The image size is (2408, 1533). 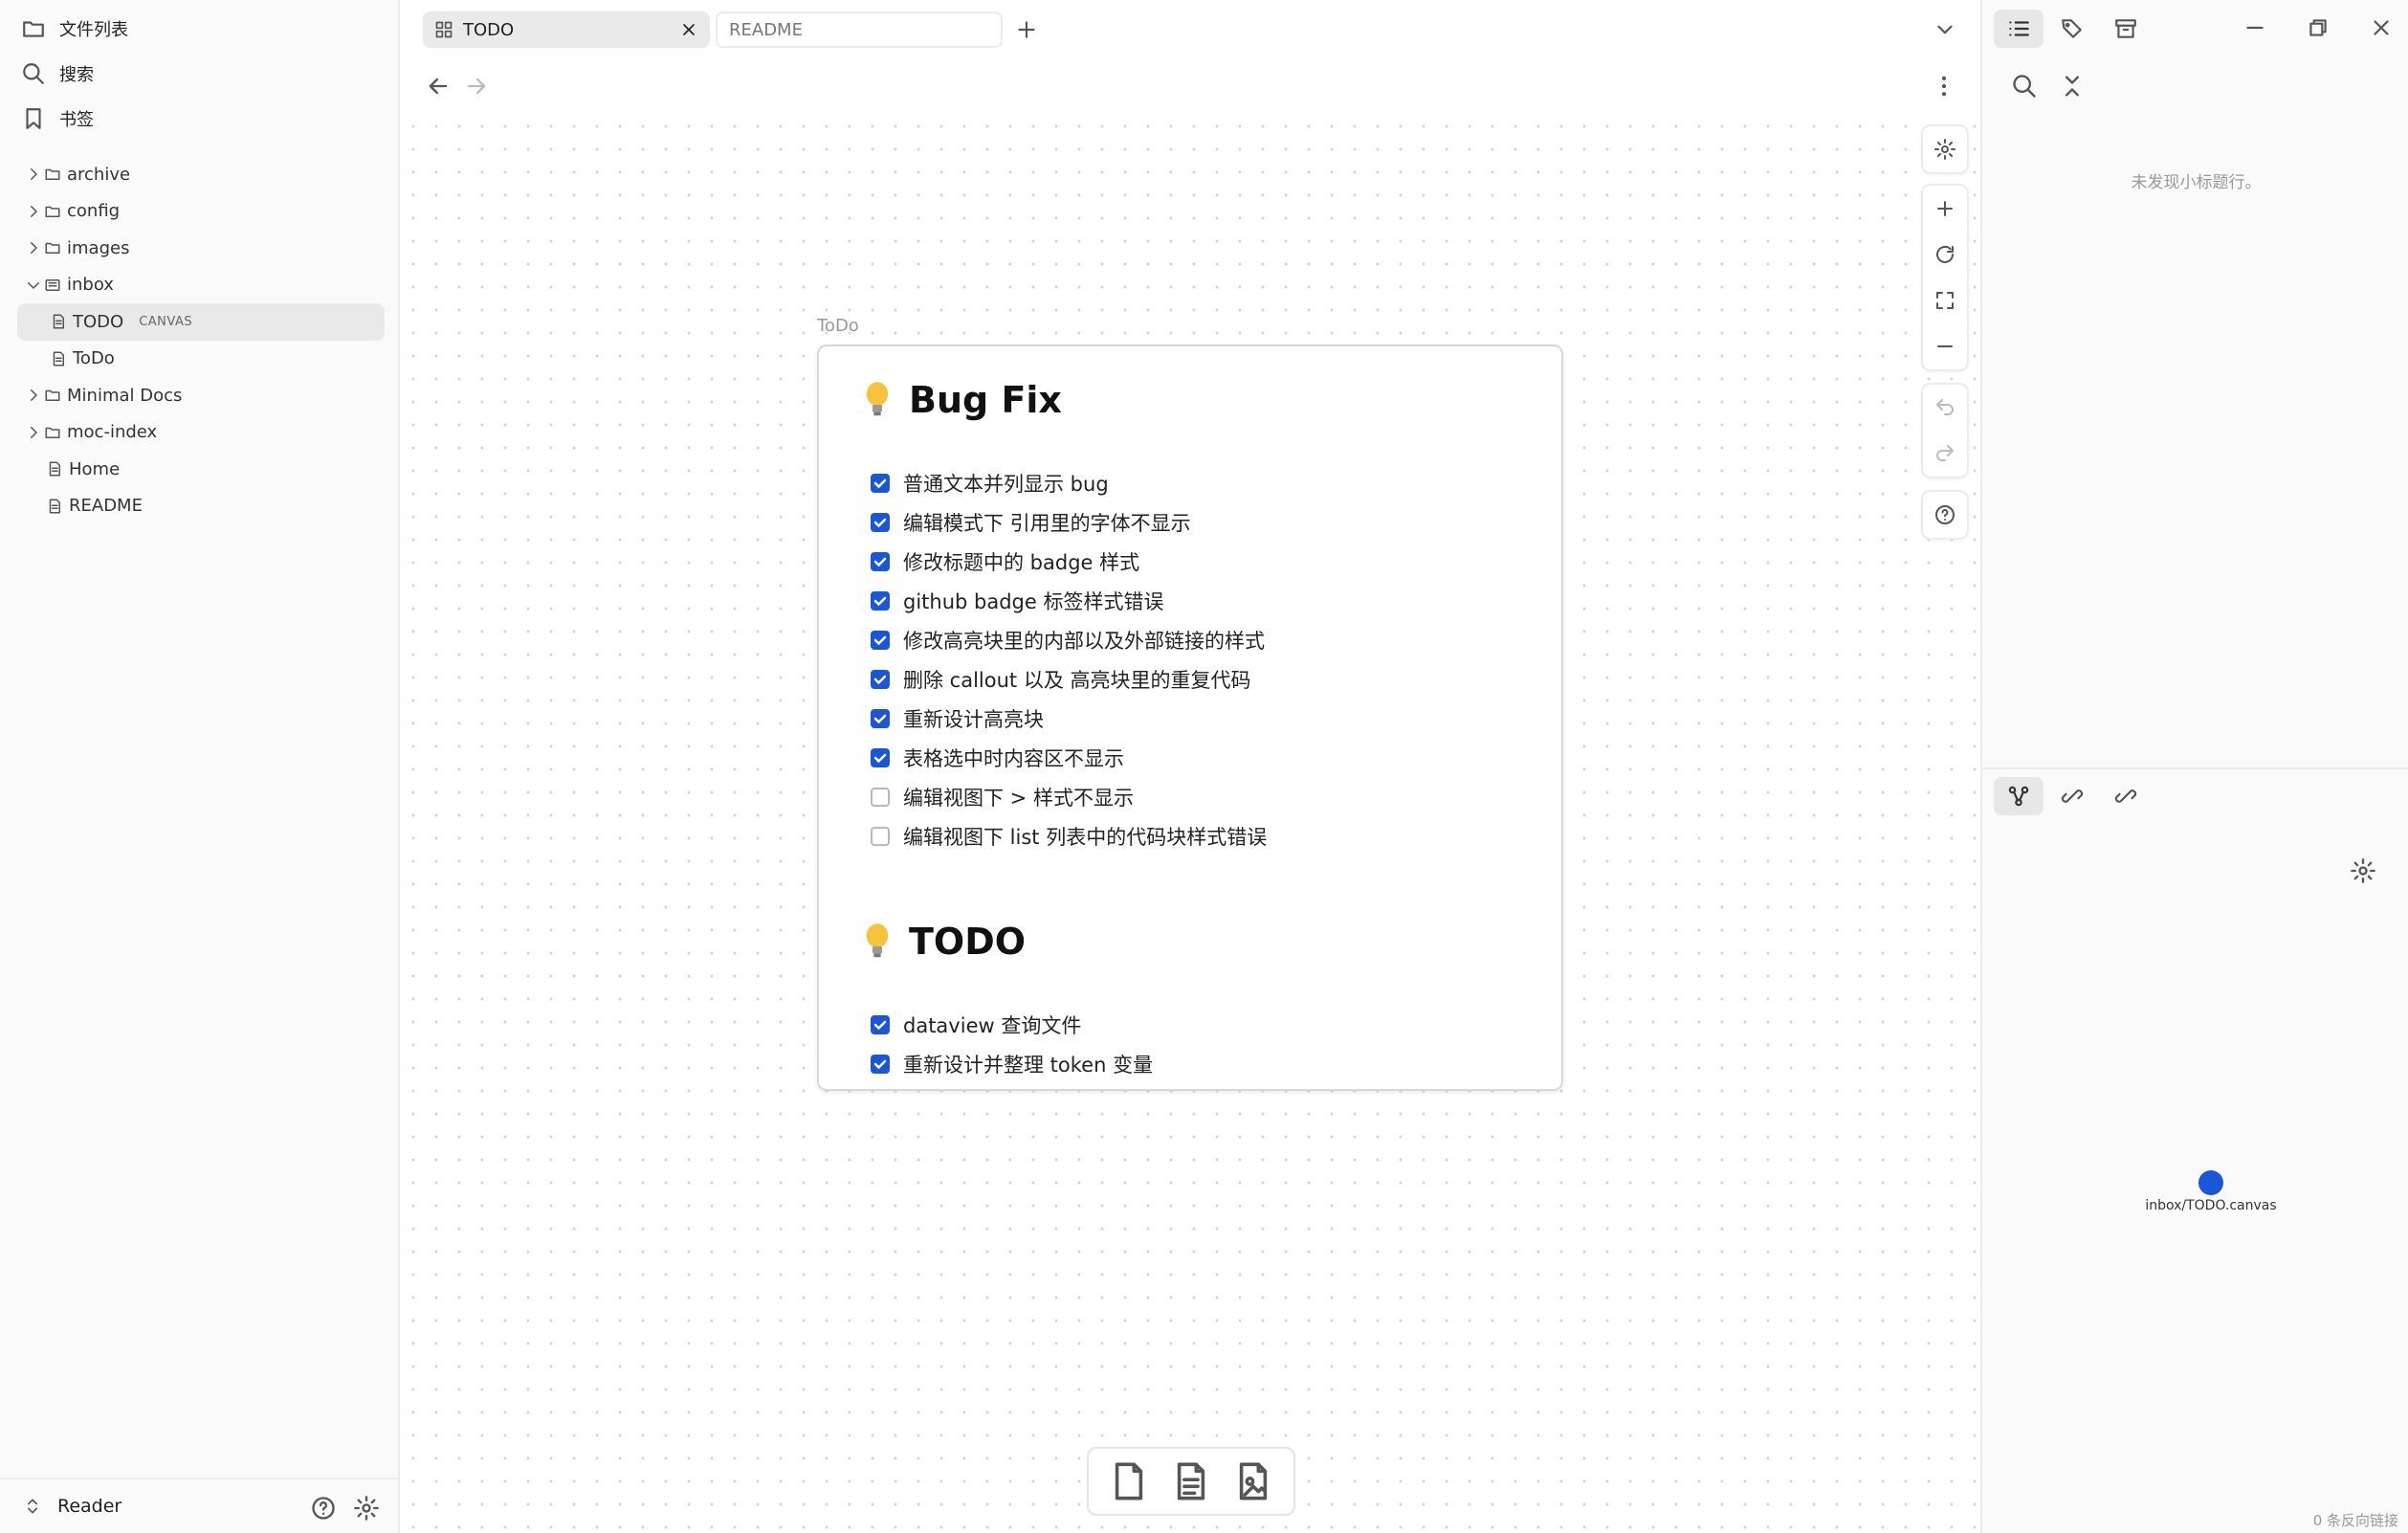 I want to click on backlinks-count: 0 条反向链接, so click(x=2355, y=1520).